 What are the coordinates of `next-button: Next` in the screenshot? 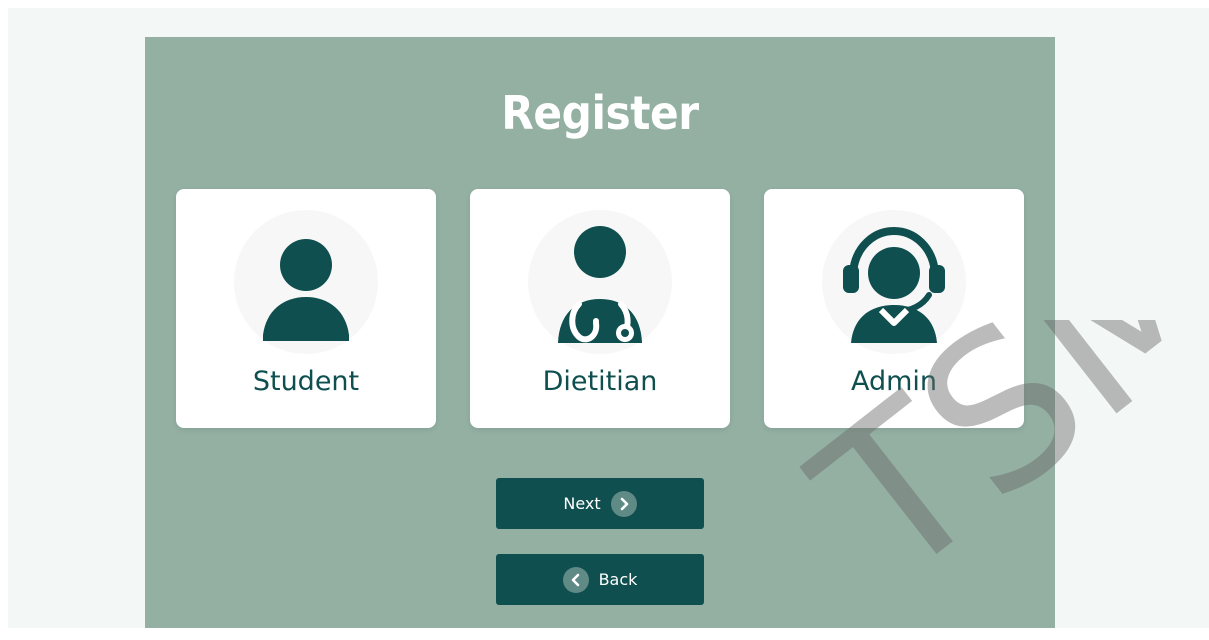 It's located at (600, 503).